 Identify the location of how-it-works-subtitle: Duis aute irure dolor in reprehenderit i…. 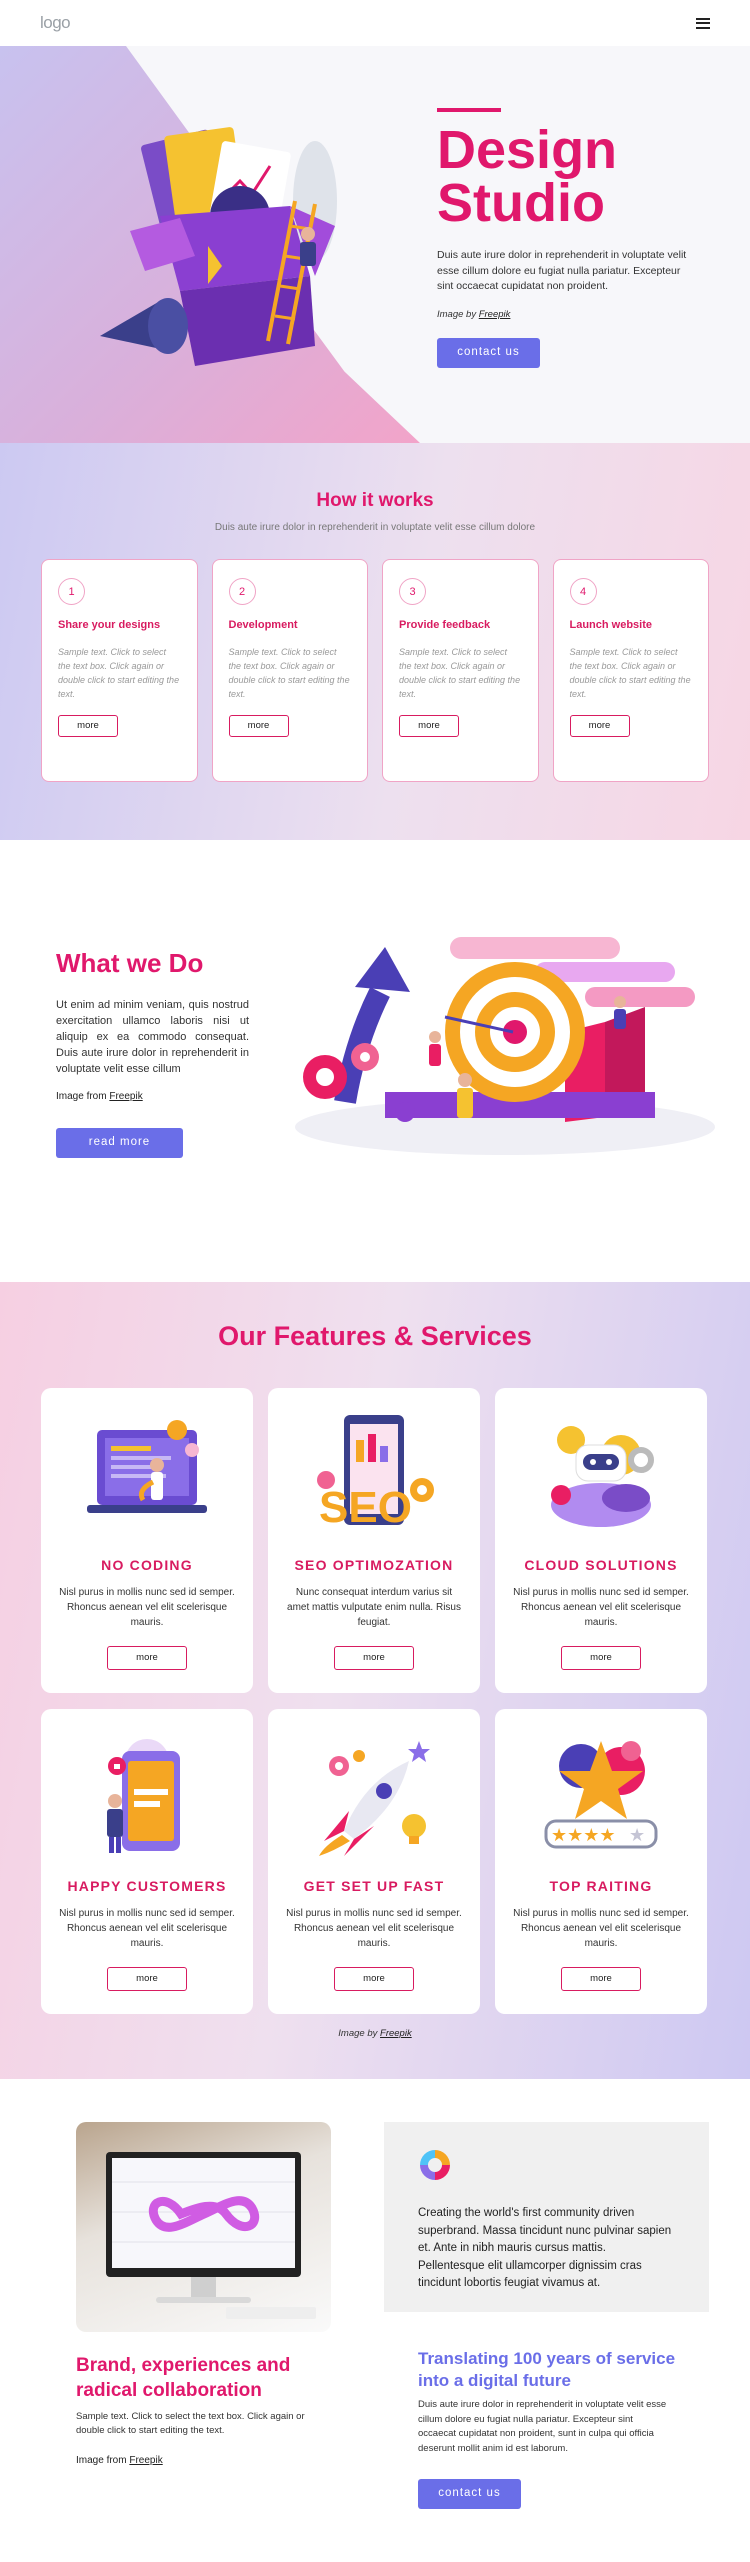
(375, 527).